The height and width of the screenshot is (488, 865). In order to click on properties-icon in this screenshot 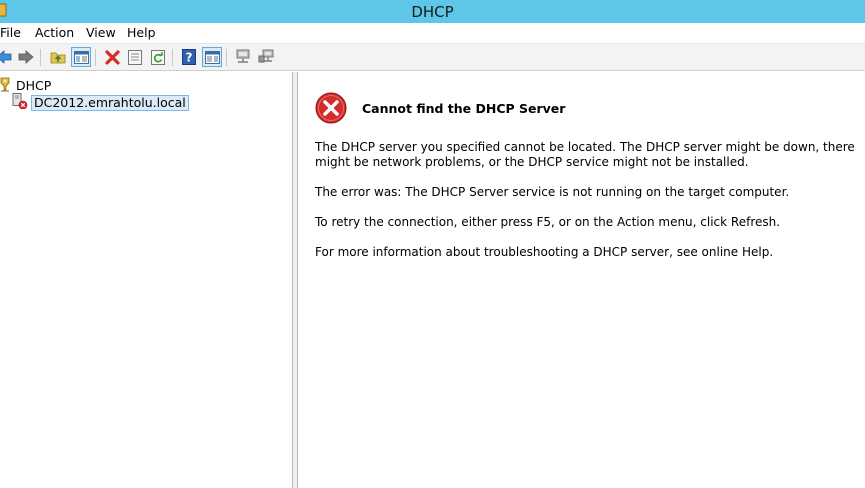, I will do `click(135, 57)`.